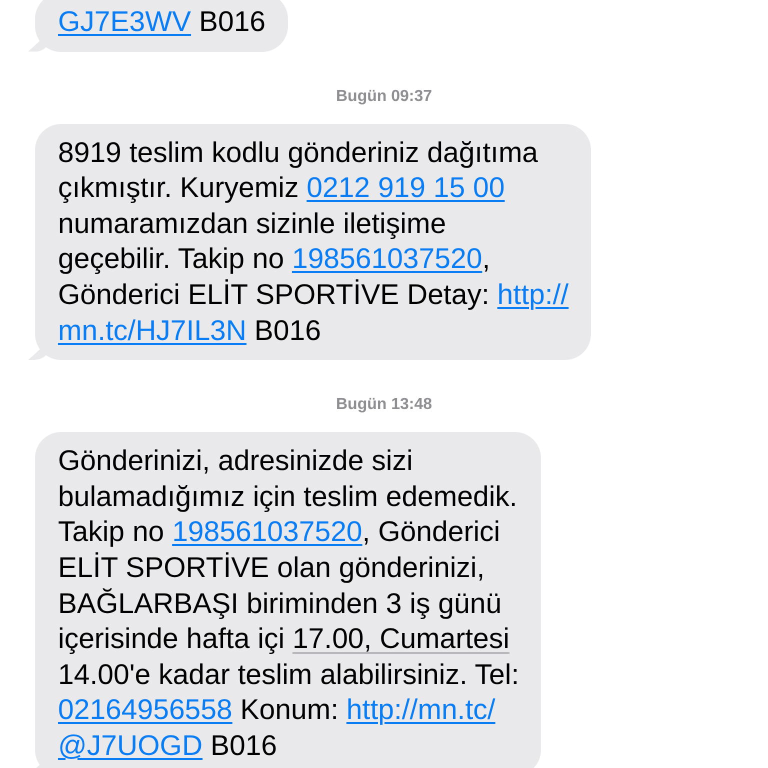 The image size is (768, 768). I want to click on timestamp: Bugün 09:37, so click(384, 96).